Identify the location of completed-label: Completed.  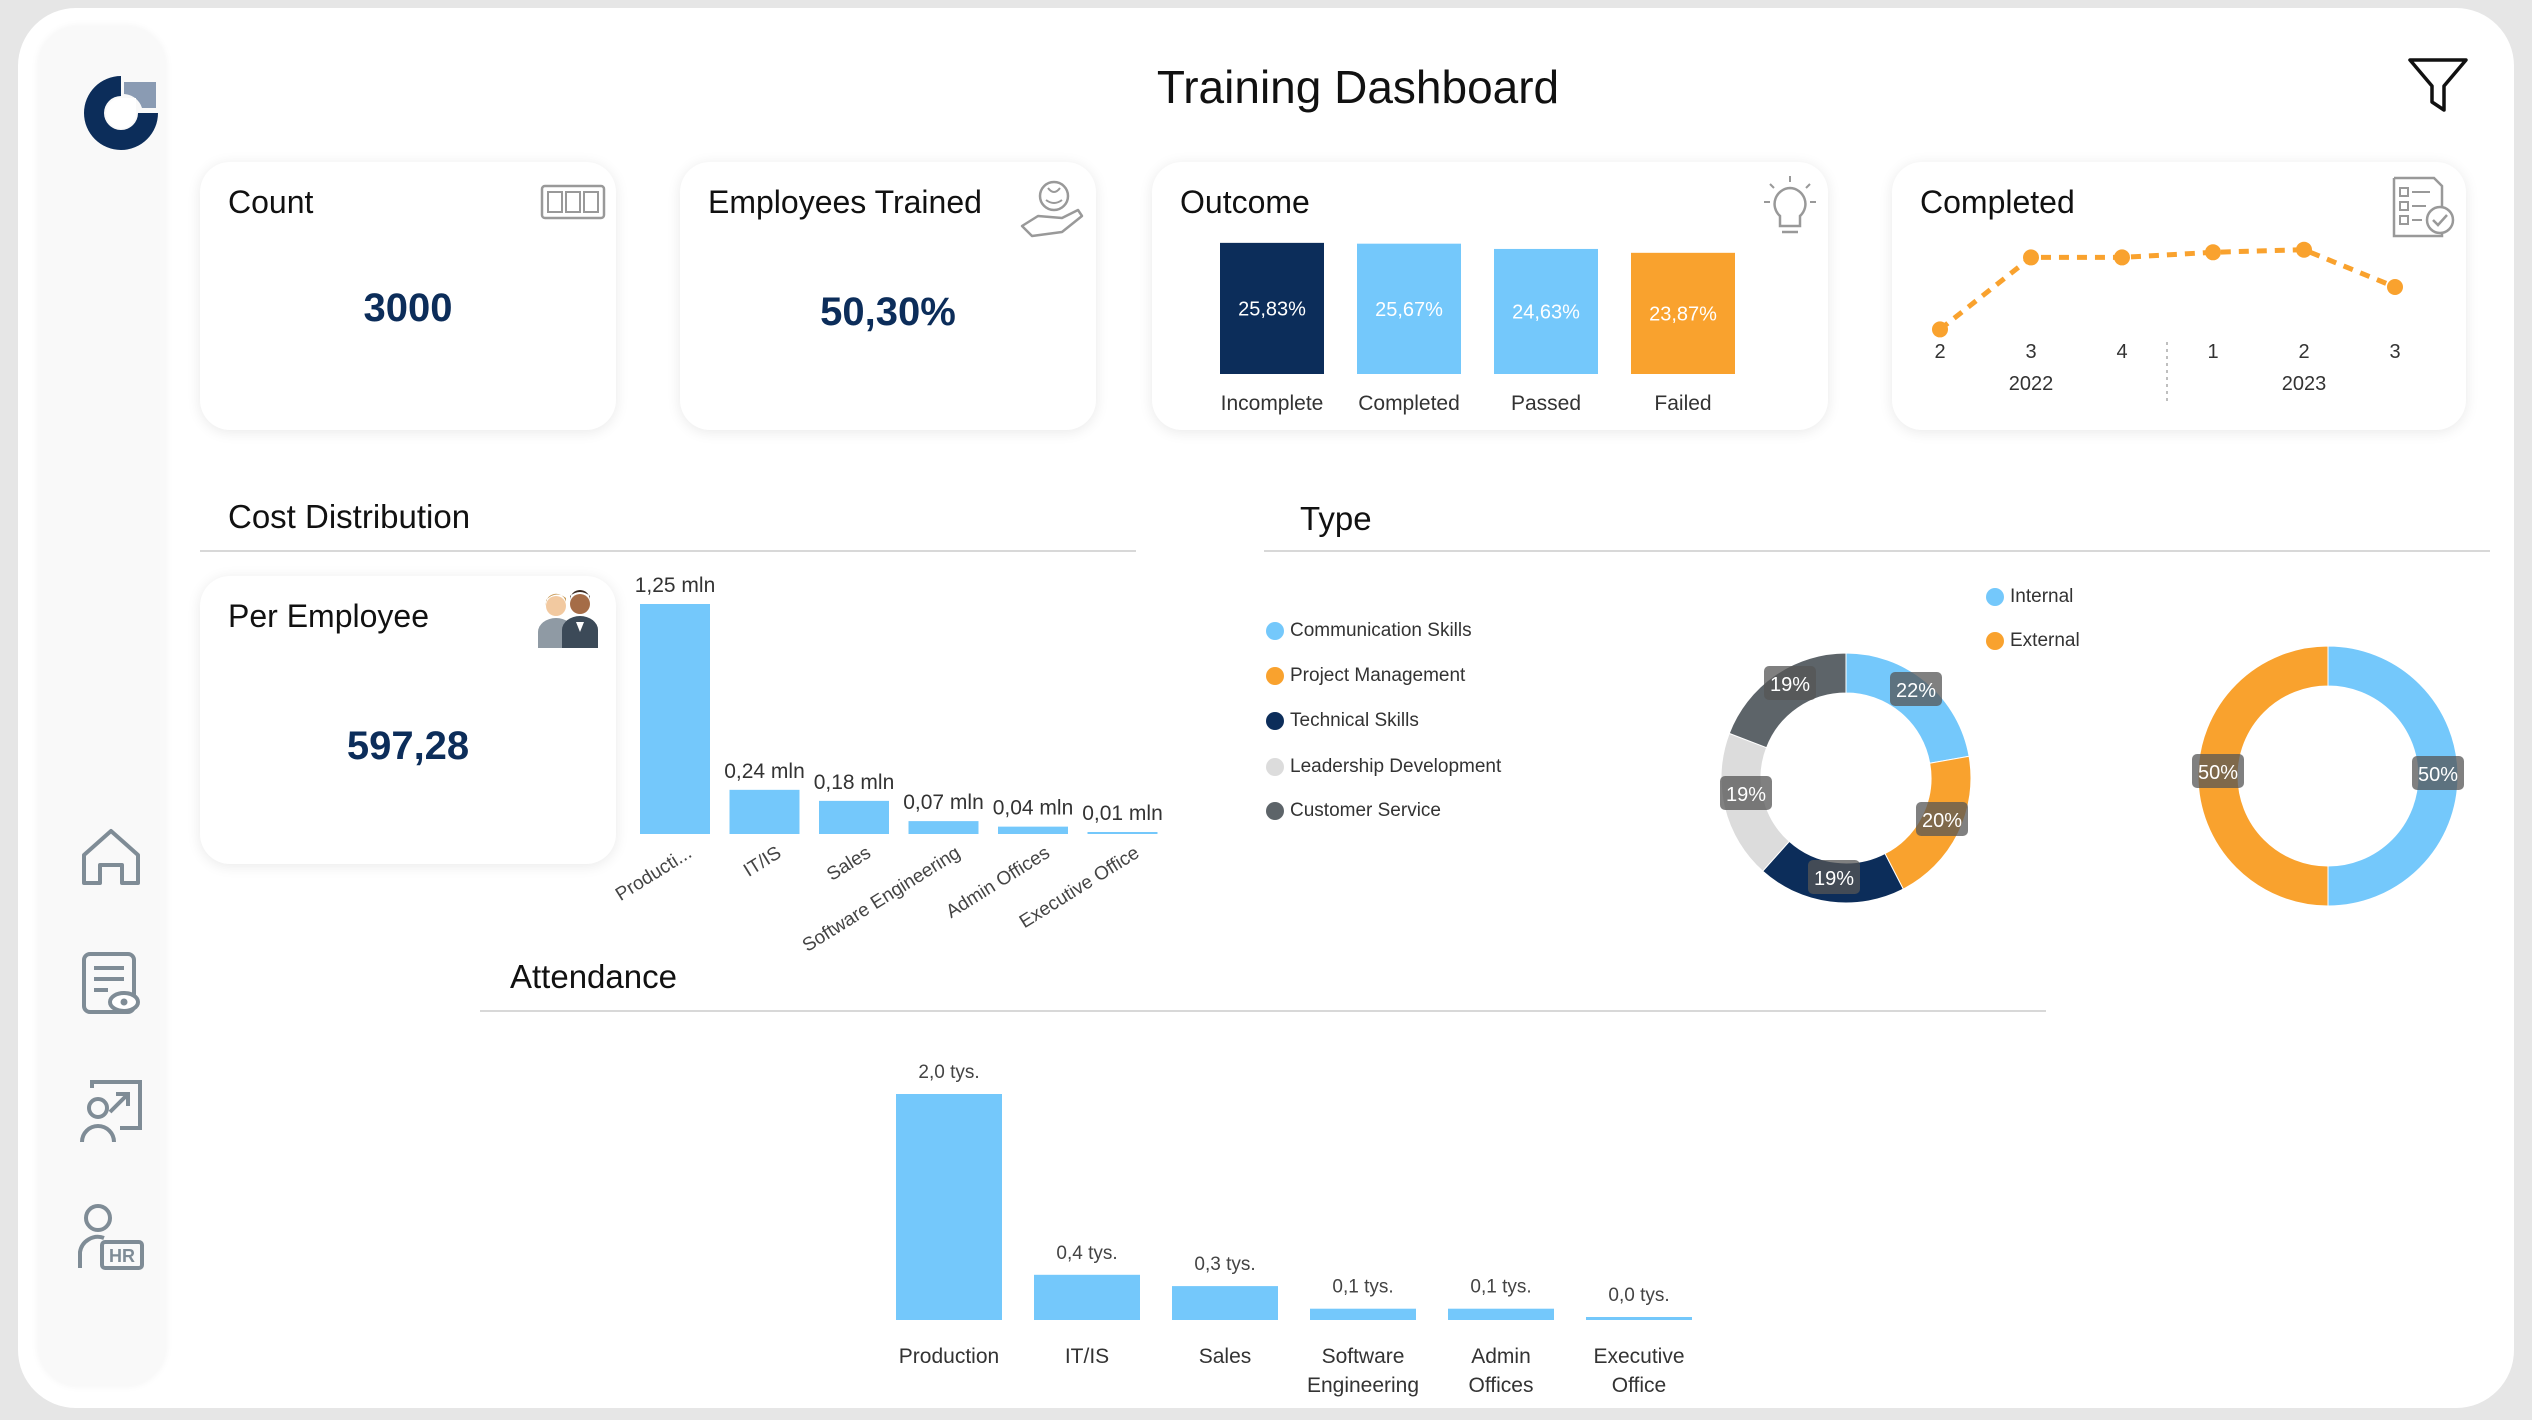
(1997, 202).